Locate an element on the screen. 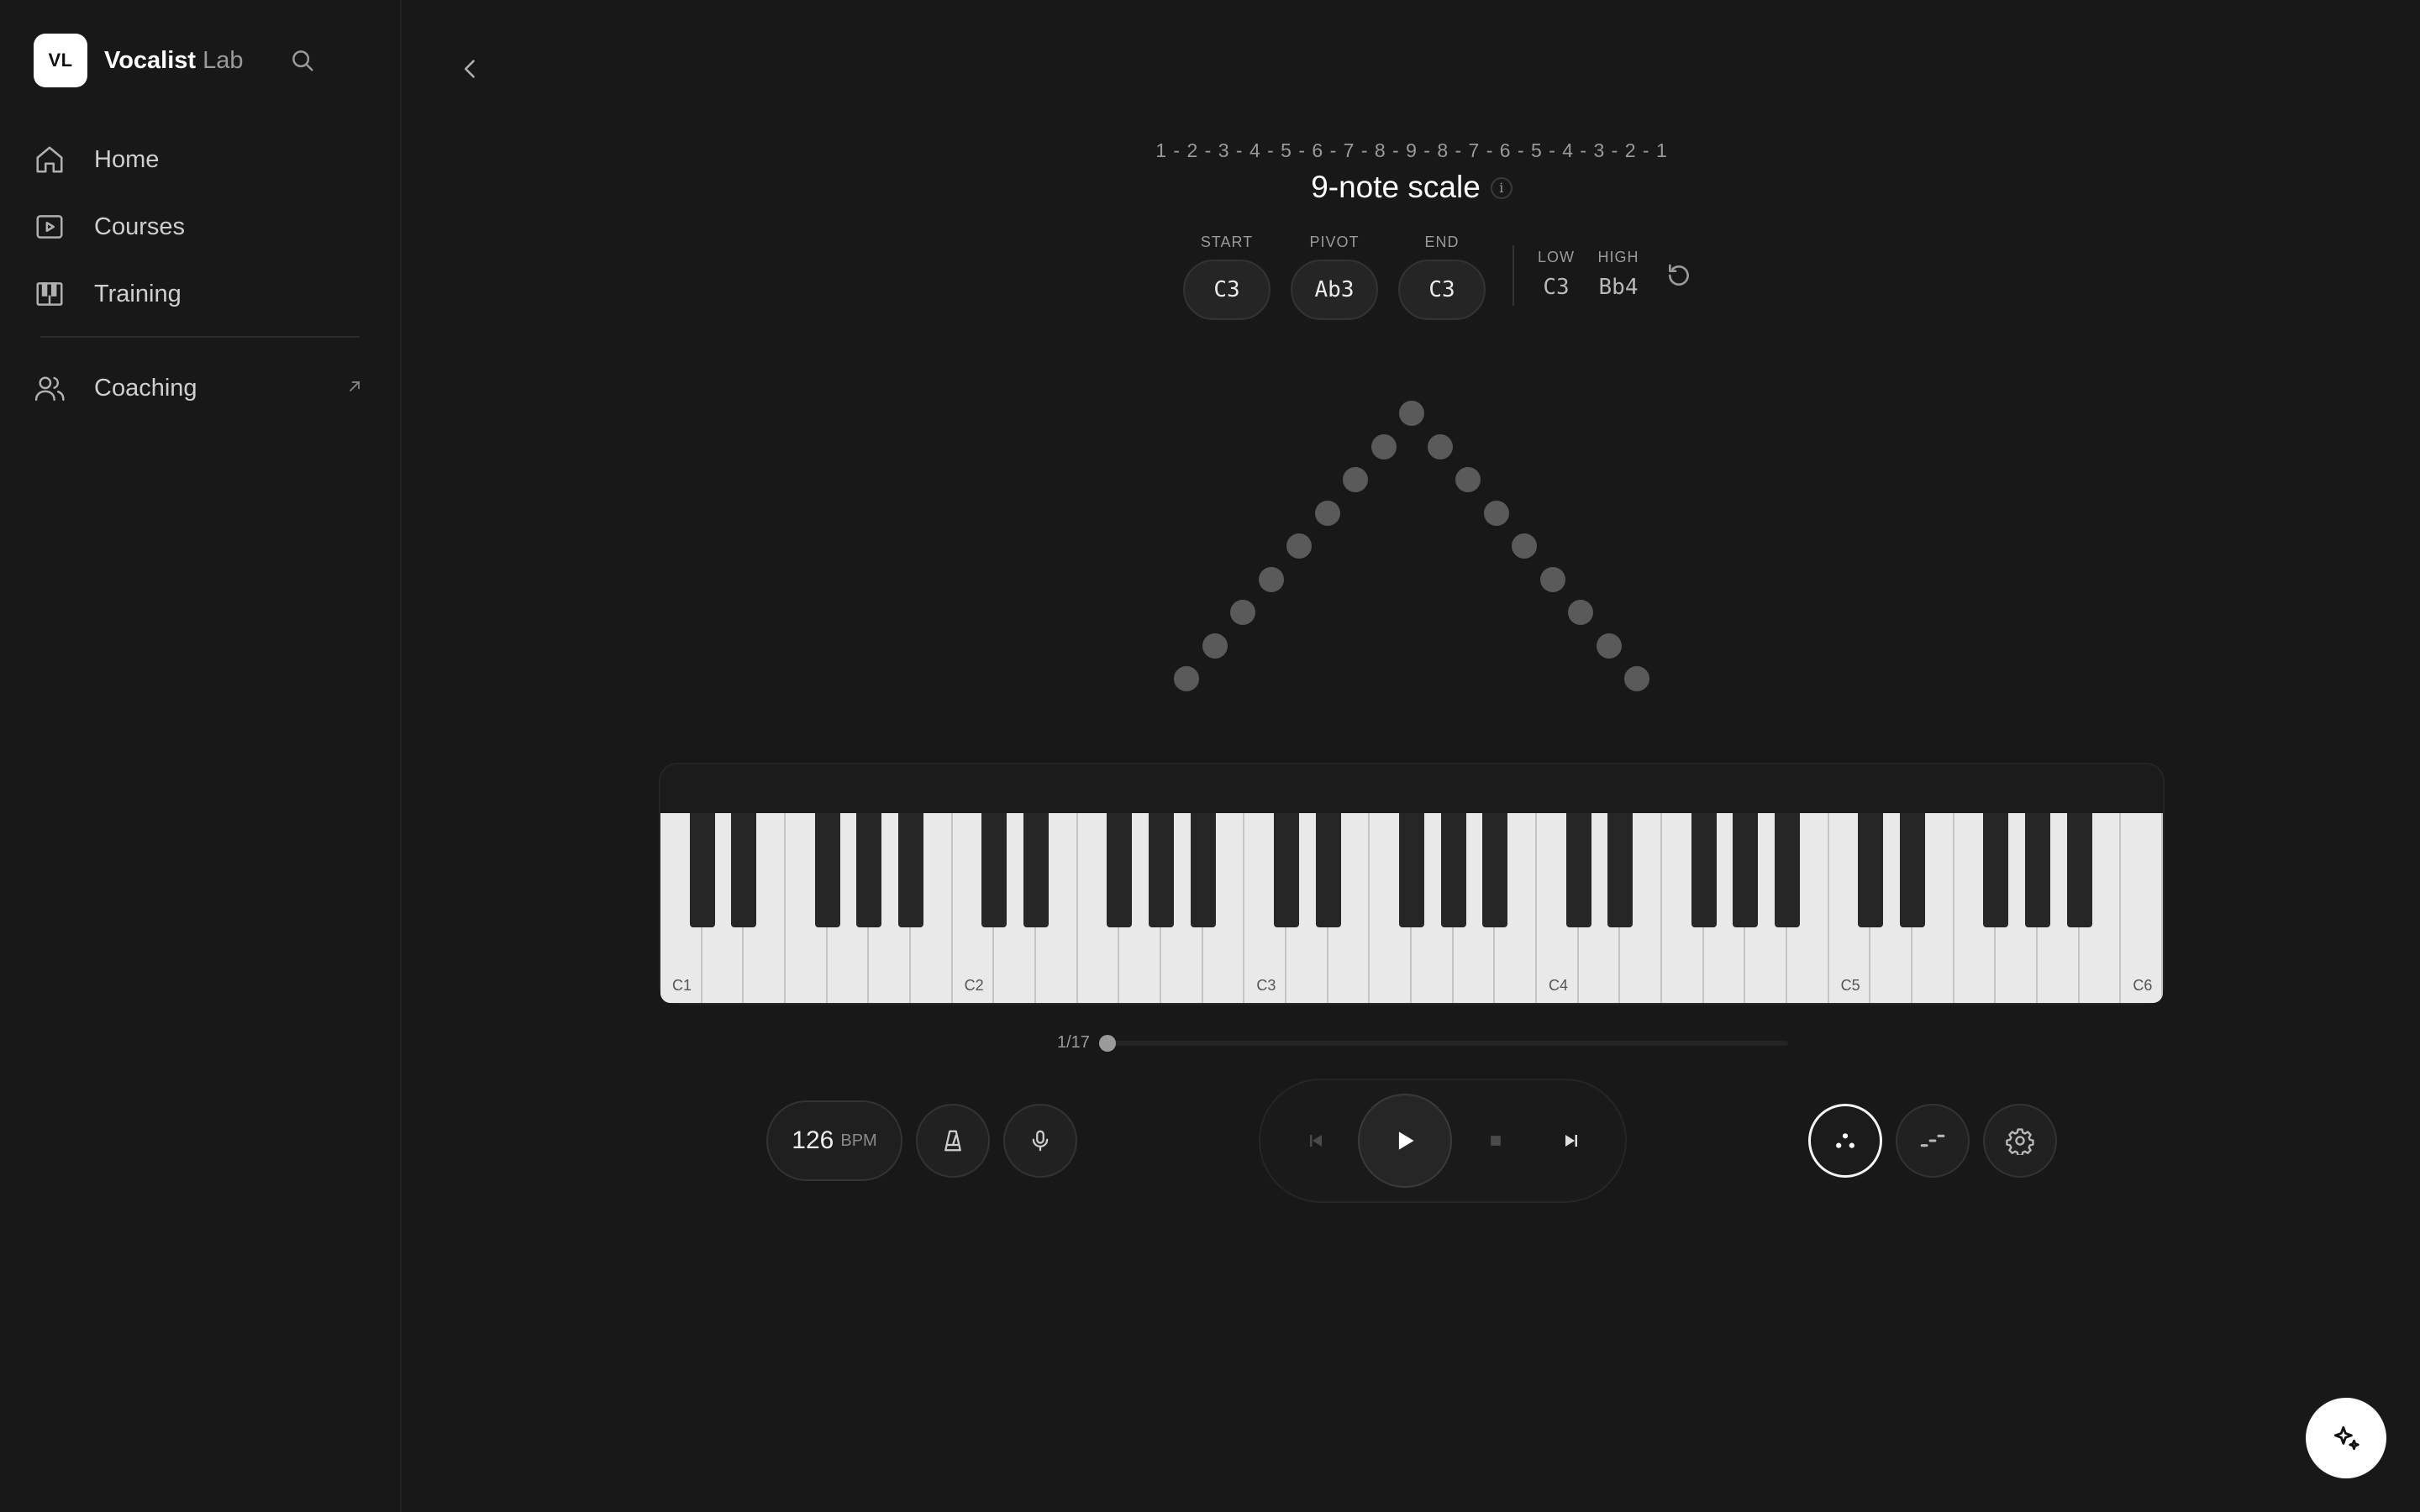 Image resolution: width=2420 pixels, height=1512 pixels. start-label: START is located at coordinates (1227, 242).